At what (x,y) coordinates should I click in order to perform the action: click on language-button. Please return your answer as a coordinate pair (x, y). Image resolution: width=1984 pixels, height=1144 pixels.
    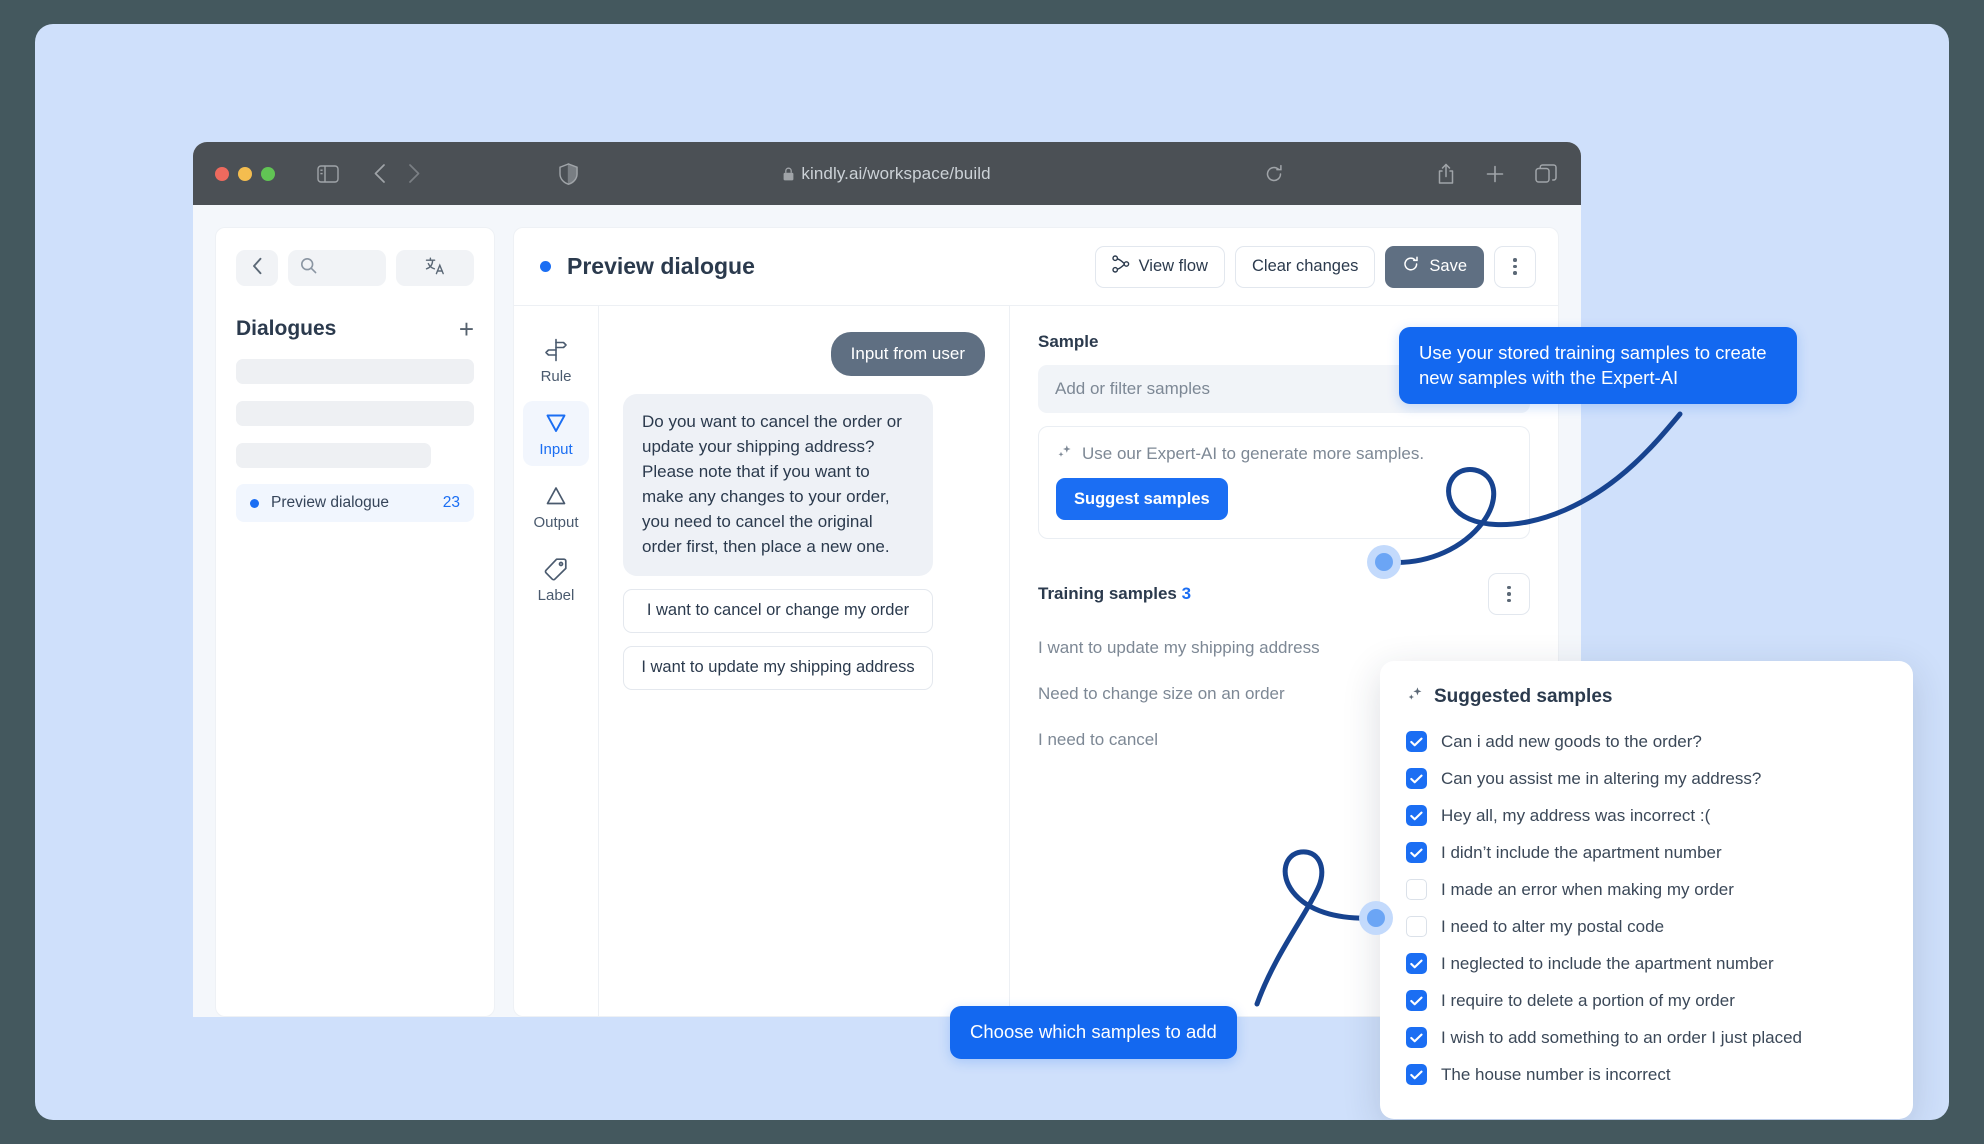
    Looking at the image, I should click on (435, 268).